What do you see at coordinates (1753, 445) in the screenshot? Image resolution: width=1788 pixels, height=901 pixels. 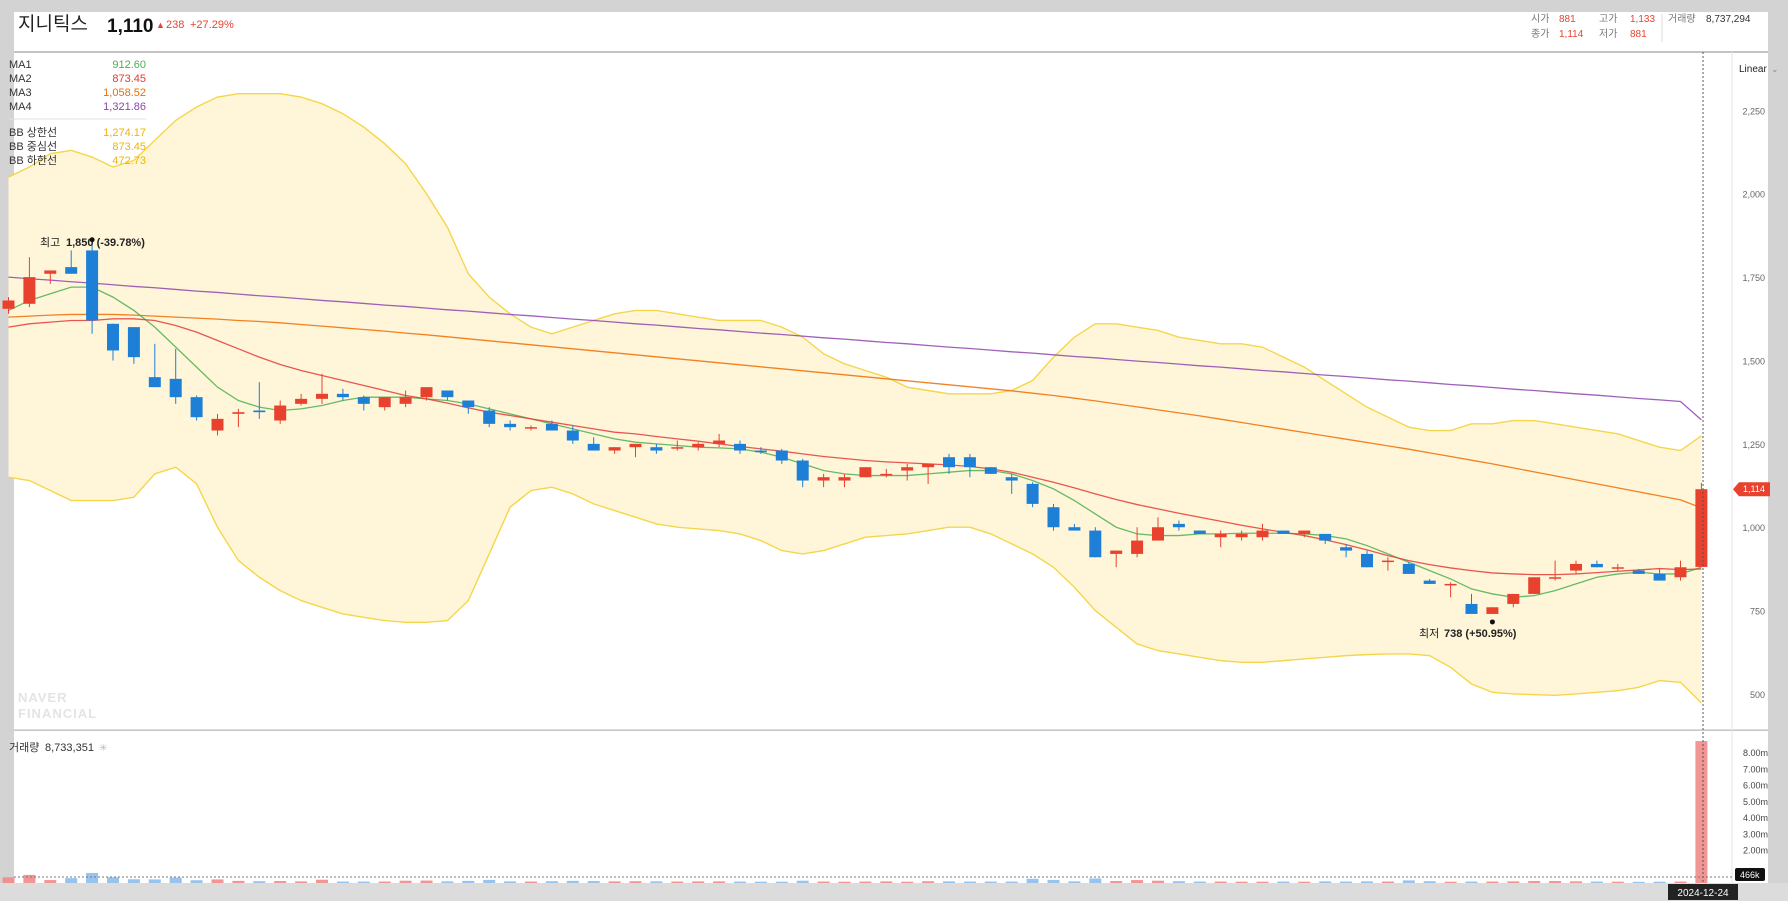 I see `price-tick-label: 1,250` at bounding box center [1753, 445].